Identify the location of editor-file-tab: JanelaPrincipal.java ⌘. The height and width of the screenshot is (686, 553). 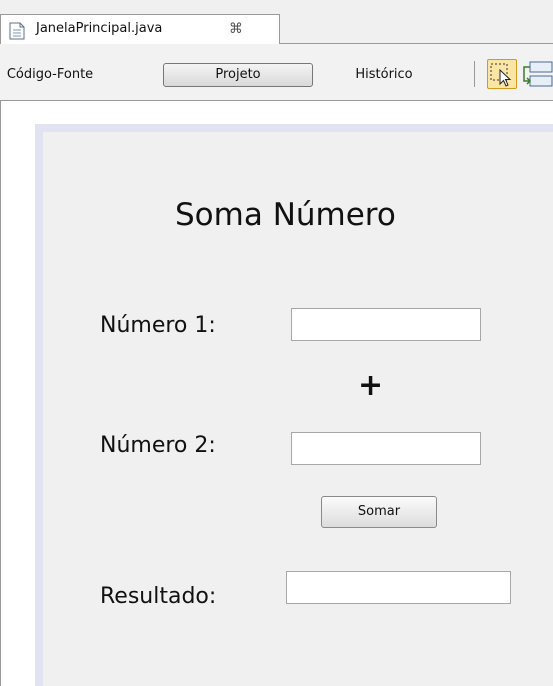
(140, 29).